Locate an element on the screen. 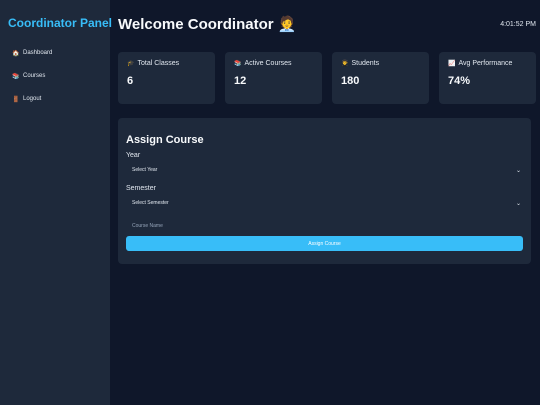  semester-select-value: Select Semester is located at coordinates (150, 203).